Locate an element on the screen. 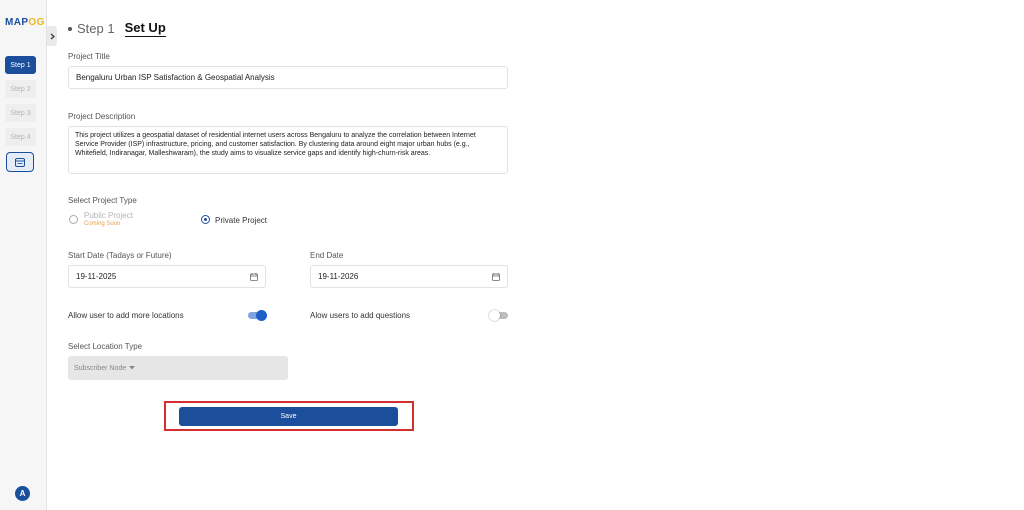 This screenshot has height=510, width=1024. allow-locations-label: Allow user to add more locations is located at coordinates (126, 315).